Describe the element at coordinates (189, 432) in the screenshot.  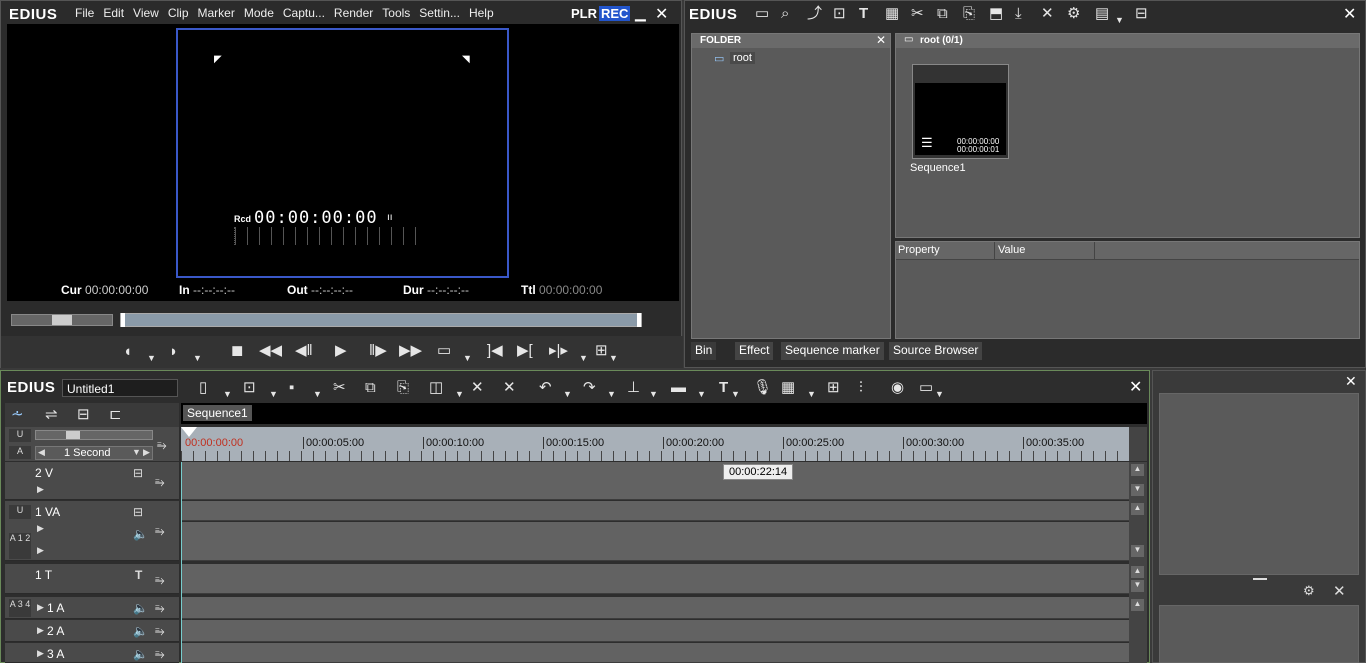
I see `playhead` at that location.